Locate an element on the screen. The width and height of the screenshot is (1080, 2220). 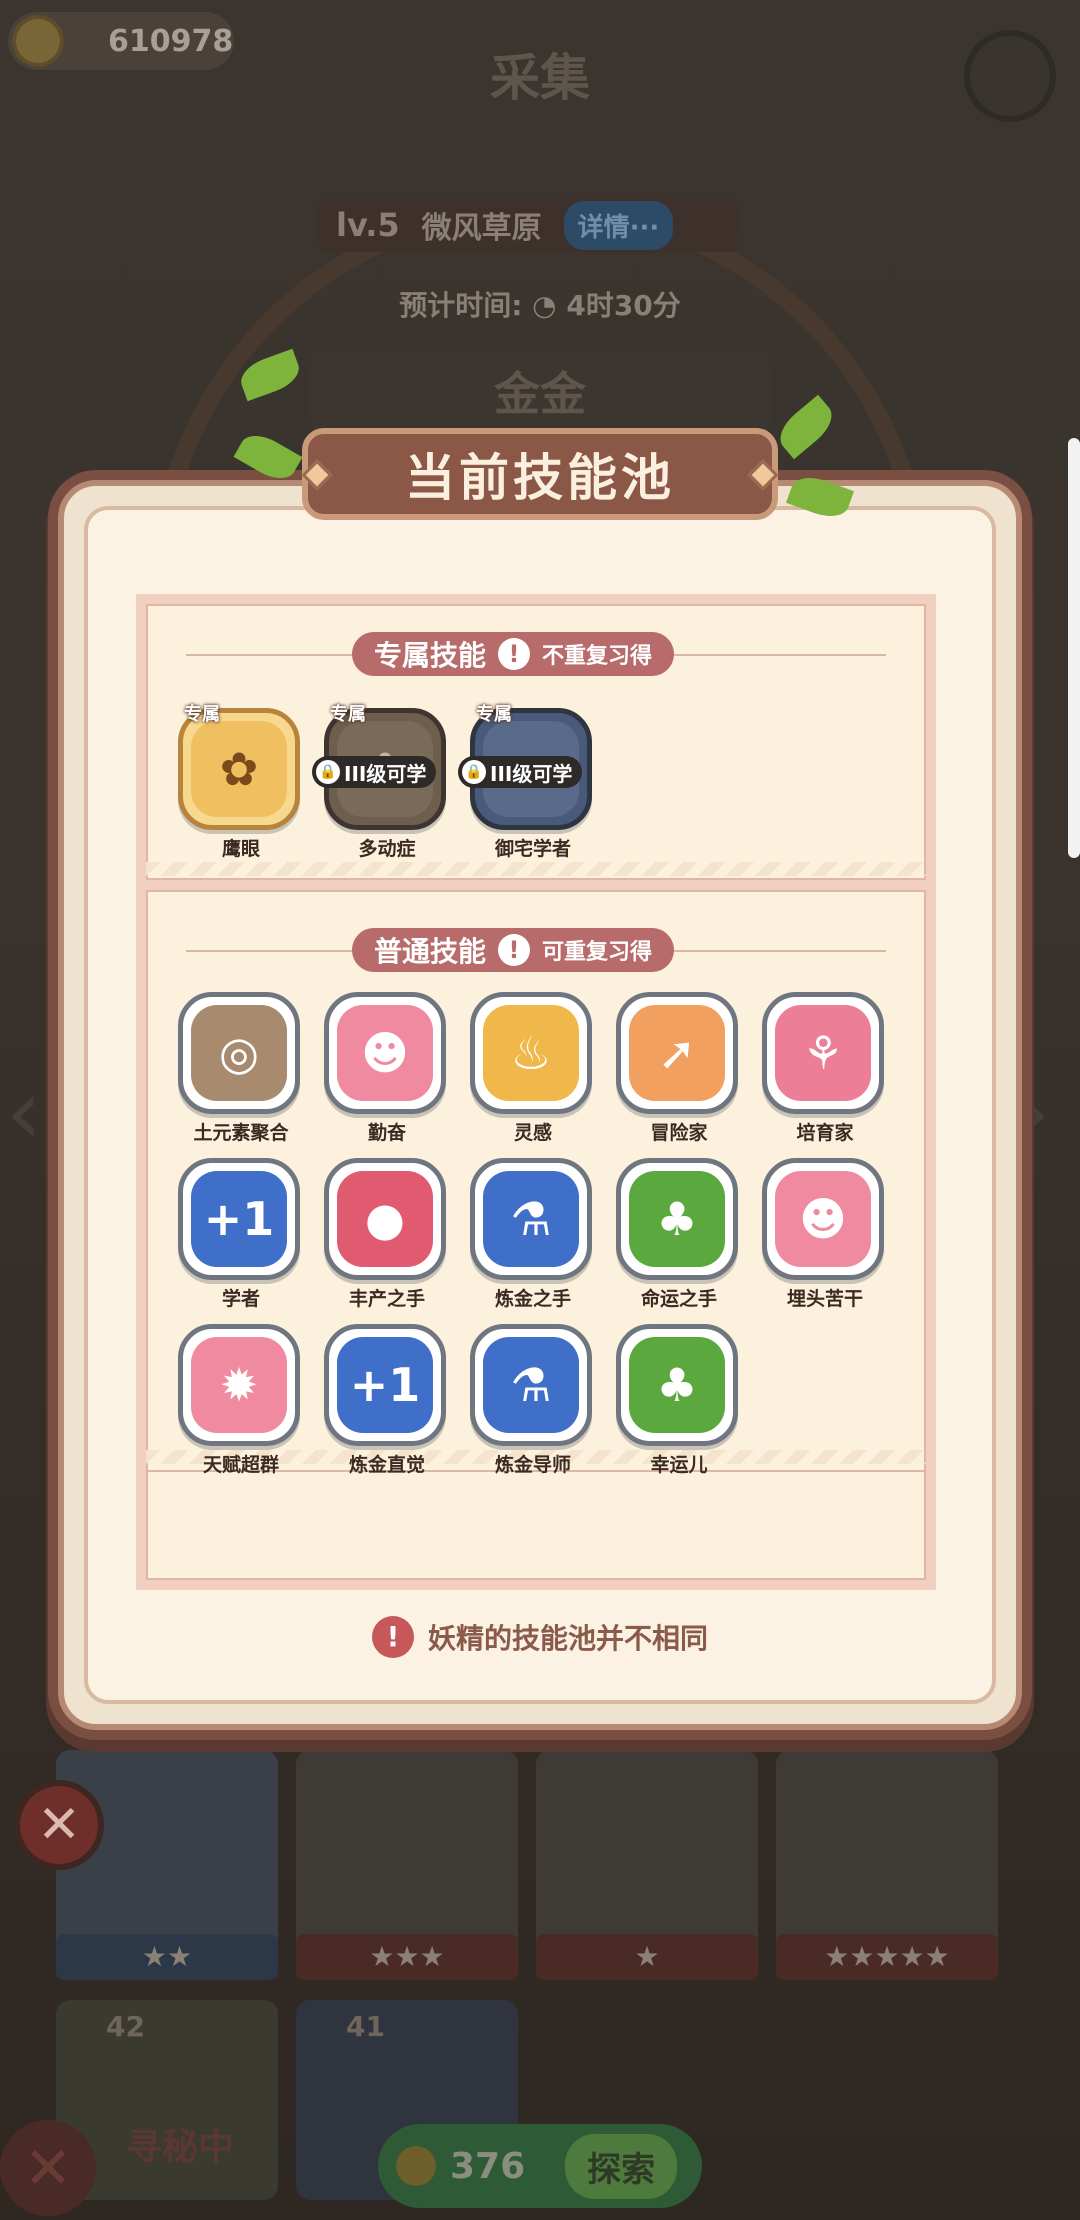
skill-label: 炼金之手 is located at coordinates (532, 1299).